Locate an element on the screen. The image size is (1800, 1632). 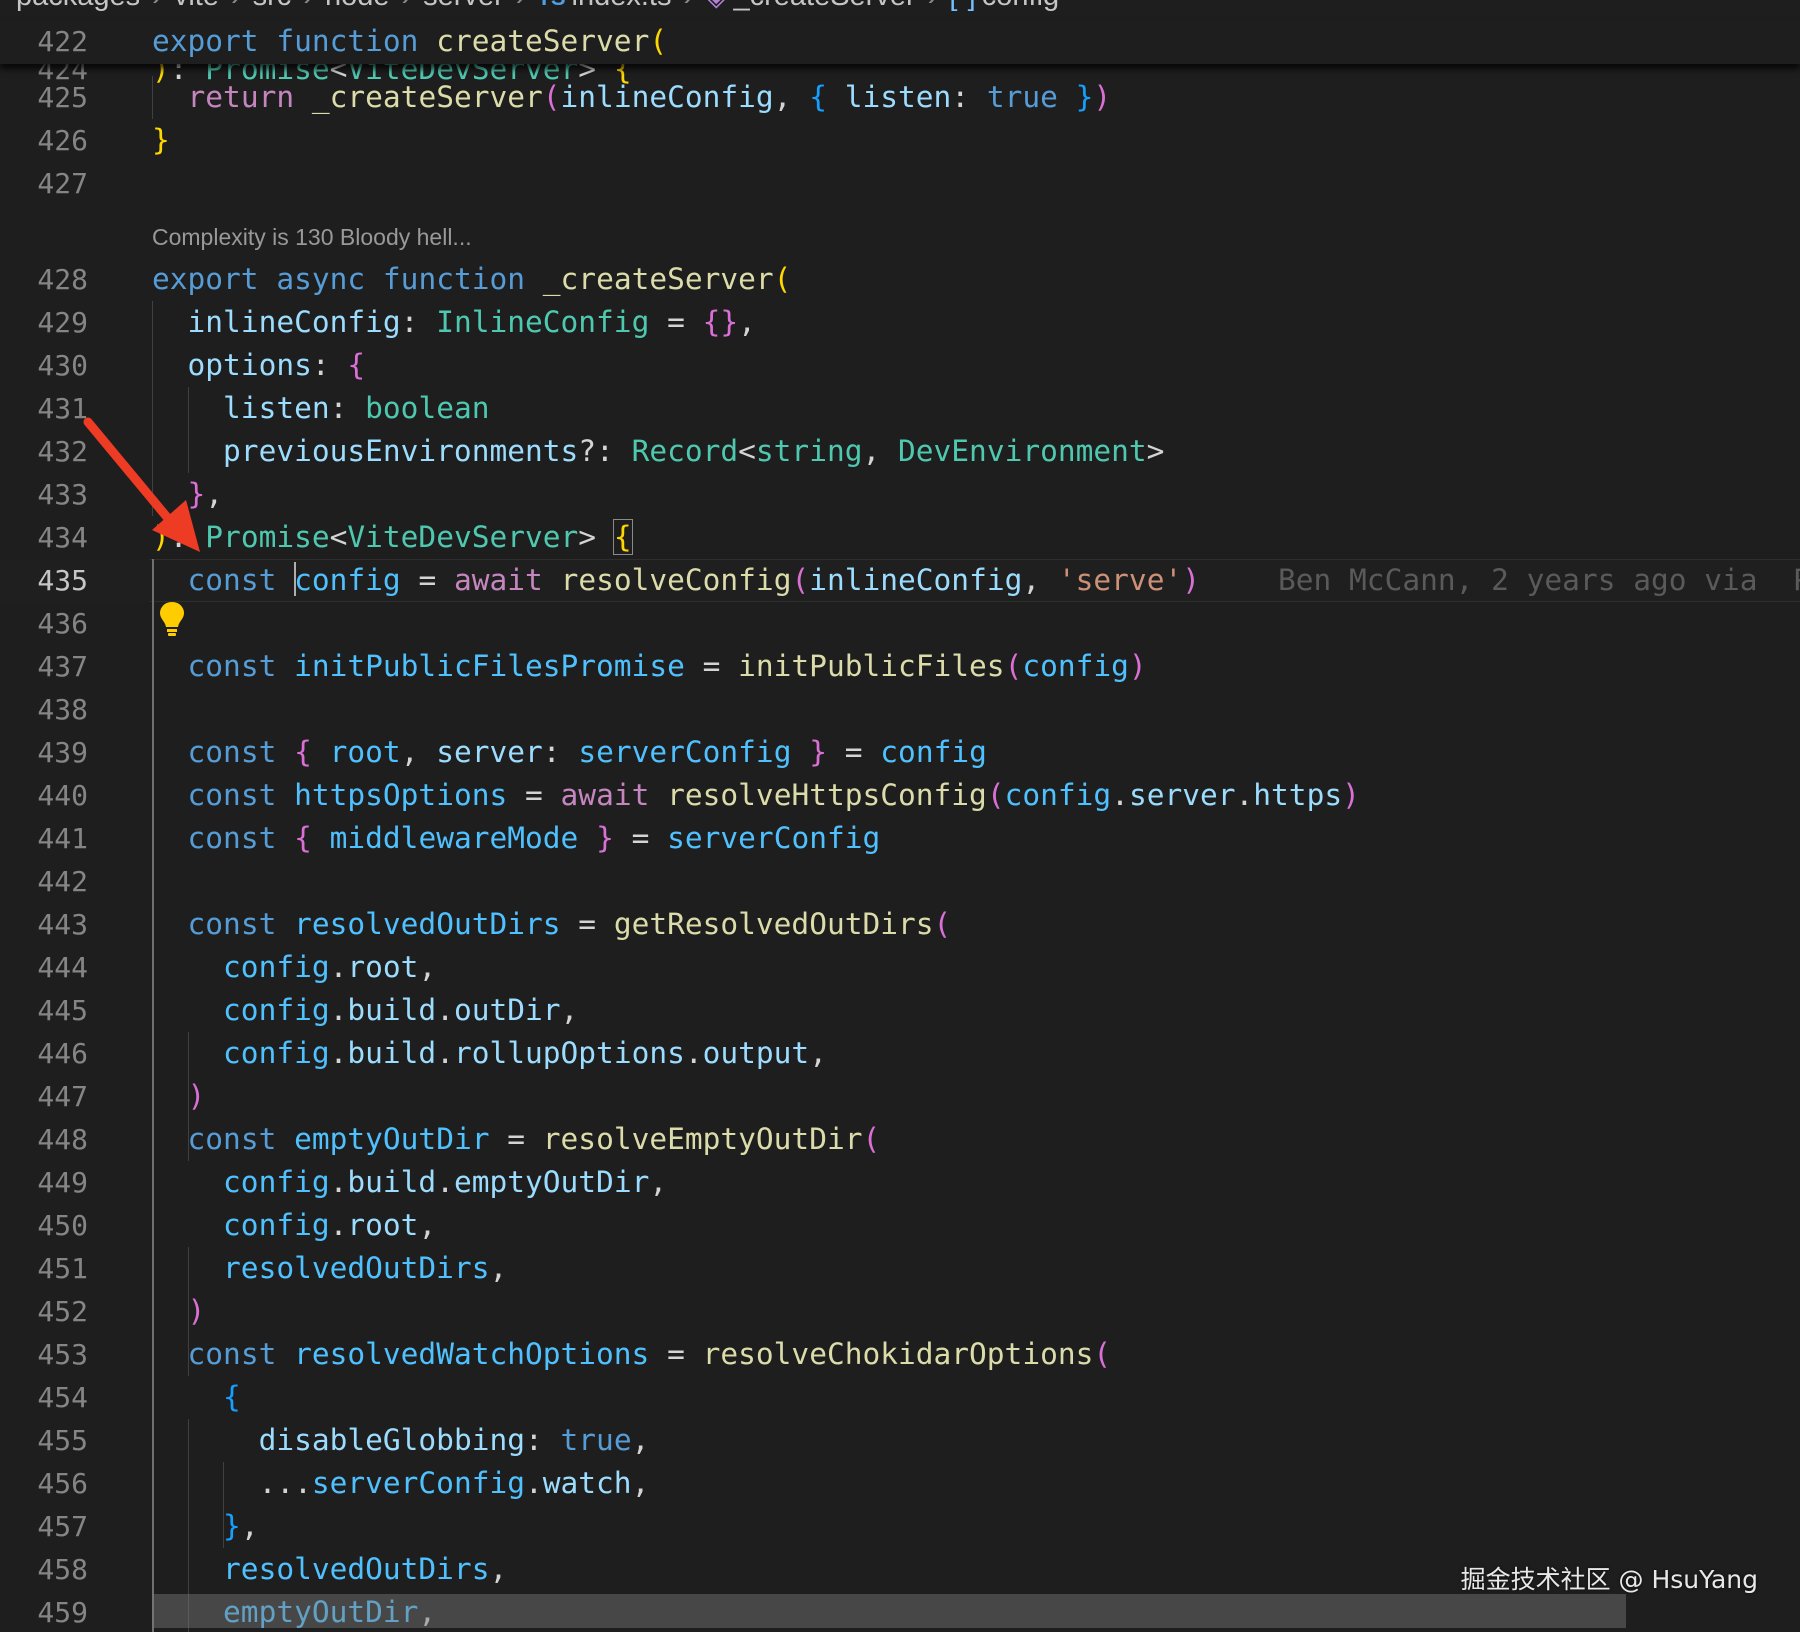
horizontal-scrollbar is located at coordinates (889, 1611).